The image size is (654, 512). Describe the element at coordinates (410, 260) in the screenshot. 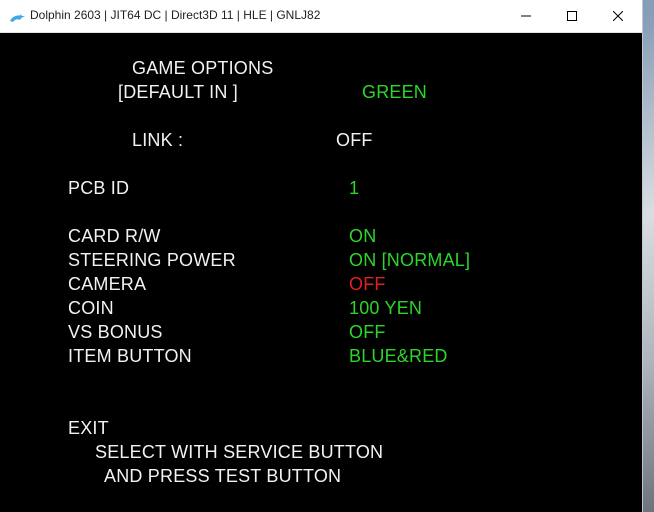

I see `option-value-steering-power: ON [NORMAL]` at that location.